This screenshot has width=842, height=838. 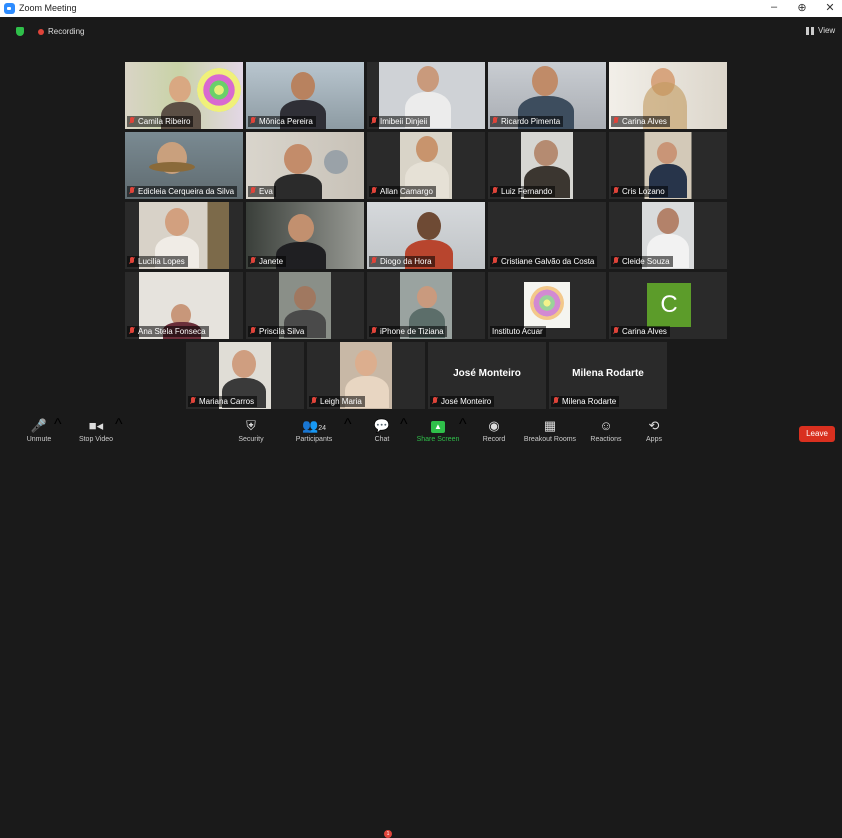 What do you see at coordinates (184, 305) in the screenshot?
I see `video-tile: Ana Stela Fonseca` at bounding box center [184, 305].